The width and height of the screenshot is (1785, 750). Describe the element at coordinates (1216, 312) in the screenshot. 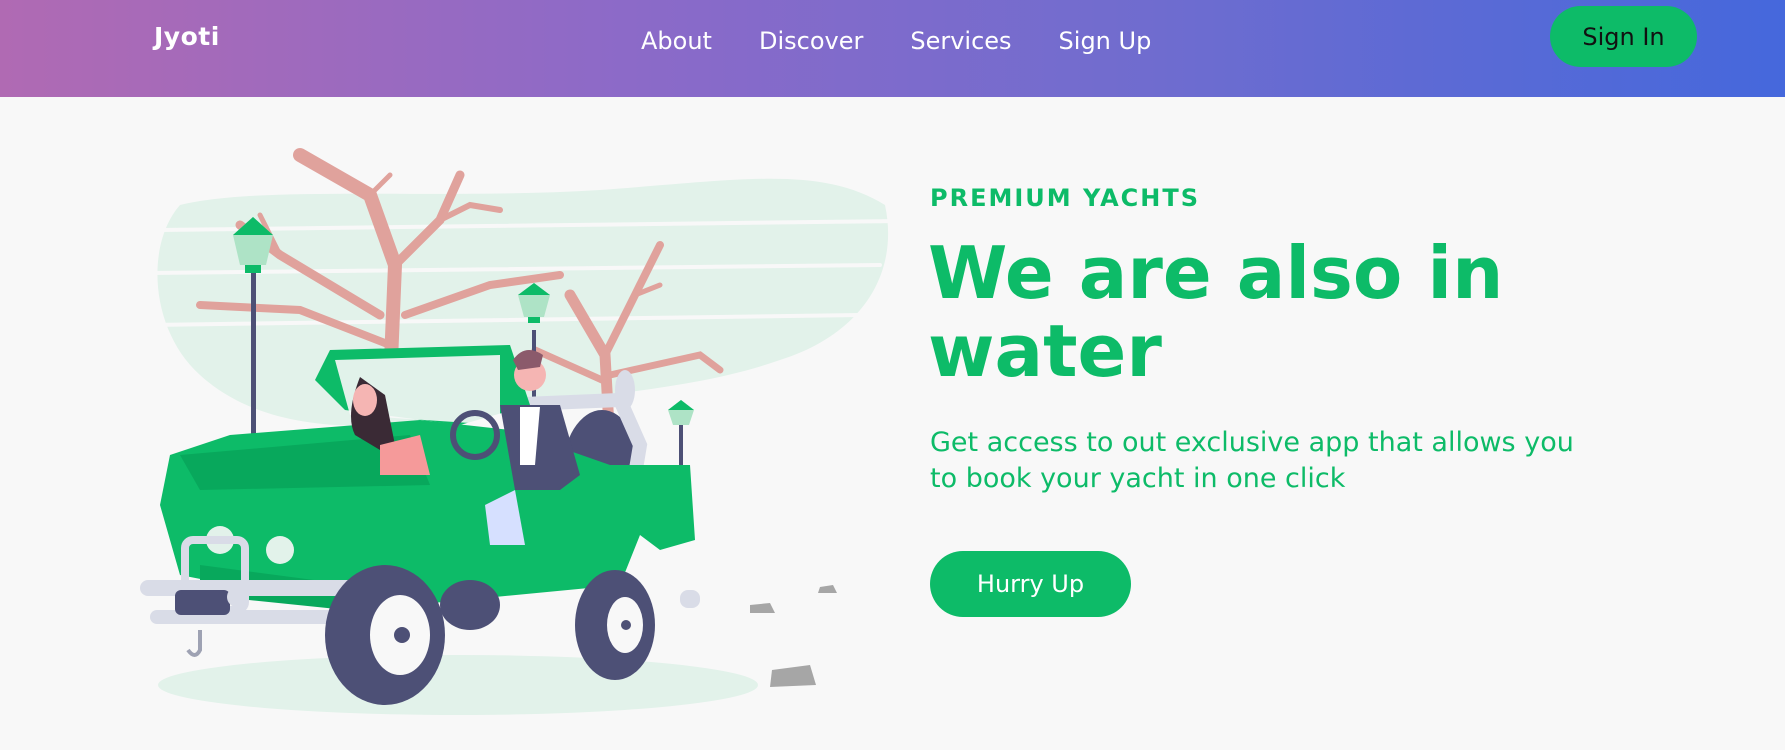

I see `hero-headline: We are also in water` at that location.